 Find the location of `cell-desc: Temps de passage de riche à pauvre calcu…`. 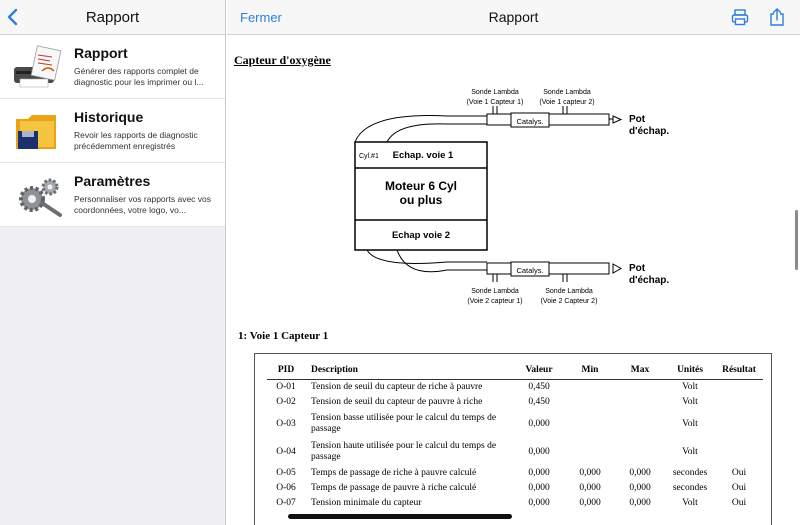

cell-desc: Temps de passage de riche à pauvre calcu… is located at coordinates (394, 473).